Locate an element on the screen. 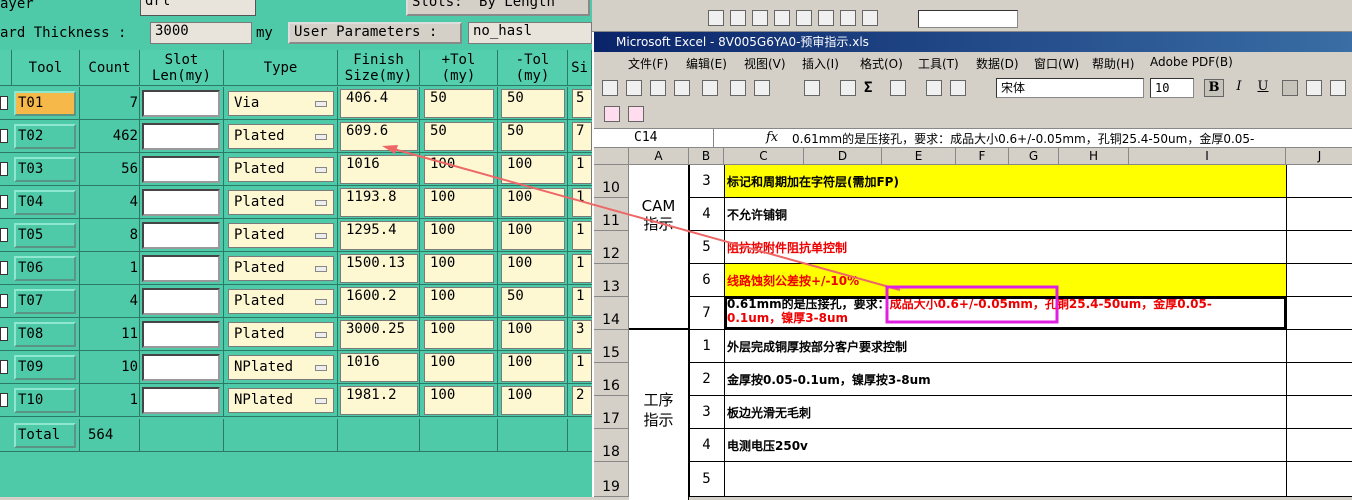  annotation-highlight-box is located at coordinates (972, 304).